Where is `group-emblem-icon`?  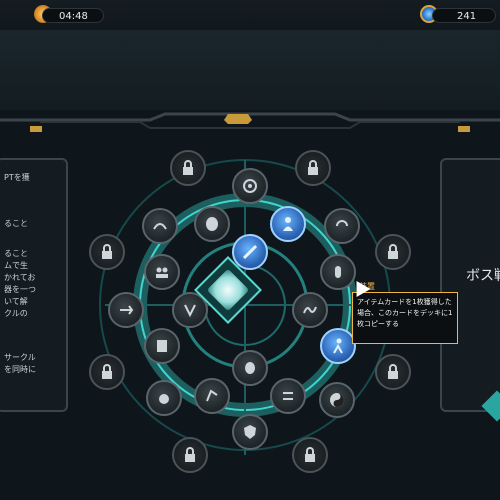 group-emblem-icon is located at coordinates (162, 272).